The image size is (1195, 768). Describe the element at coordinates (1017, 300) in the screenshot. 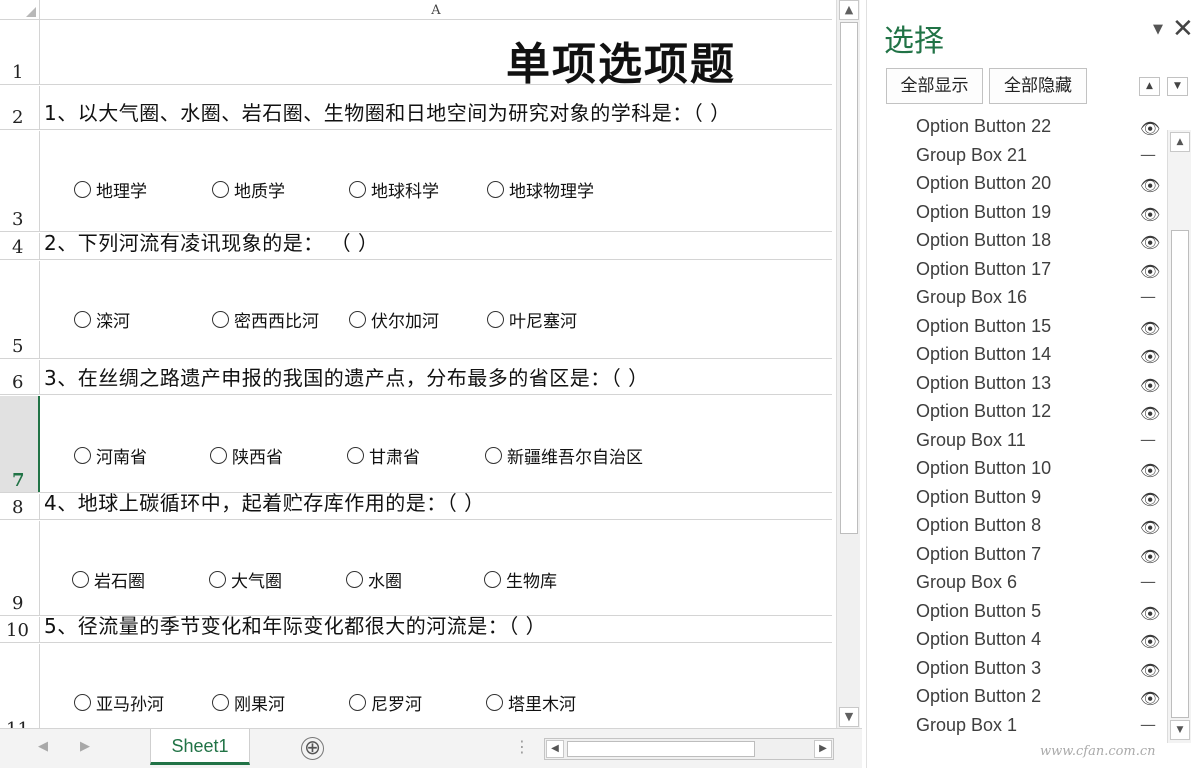

I see `group-box-item: Group Box 16 —` at that location.